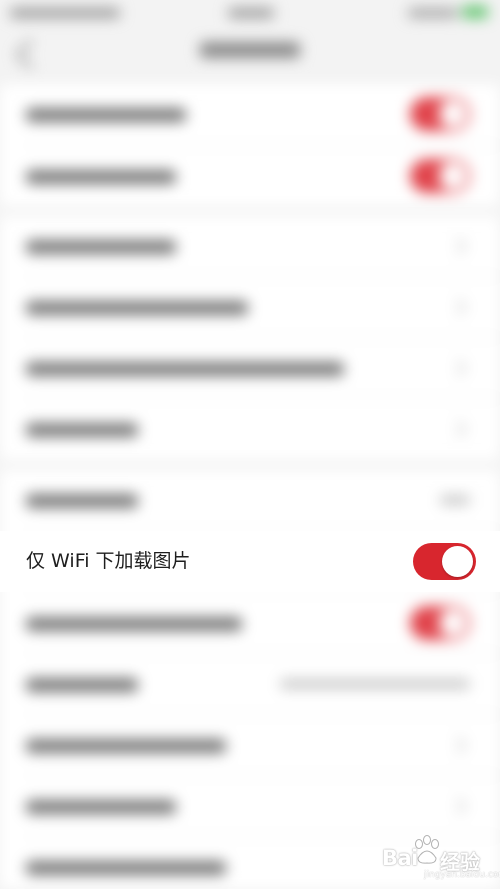  I want to click on status-bar, so click(250, 13).